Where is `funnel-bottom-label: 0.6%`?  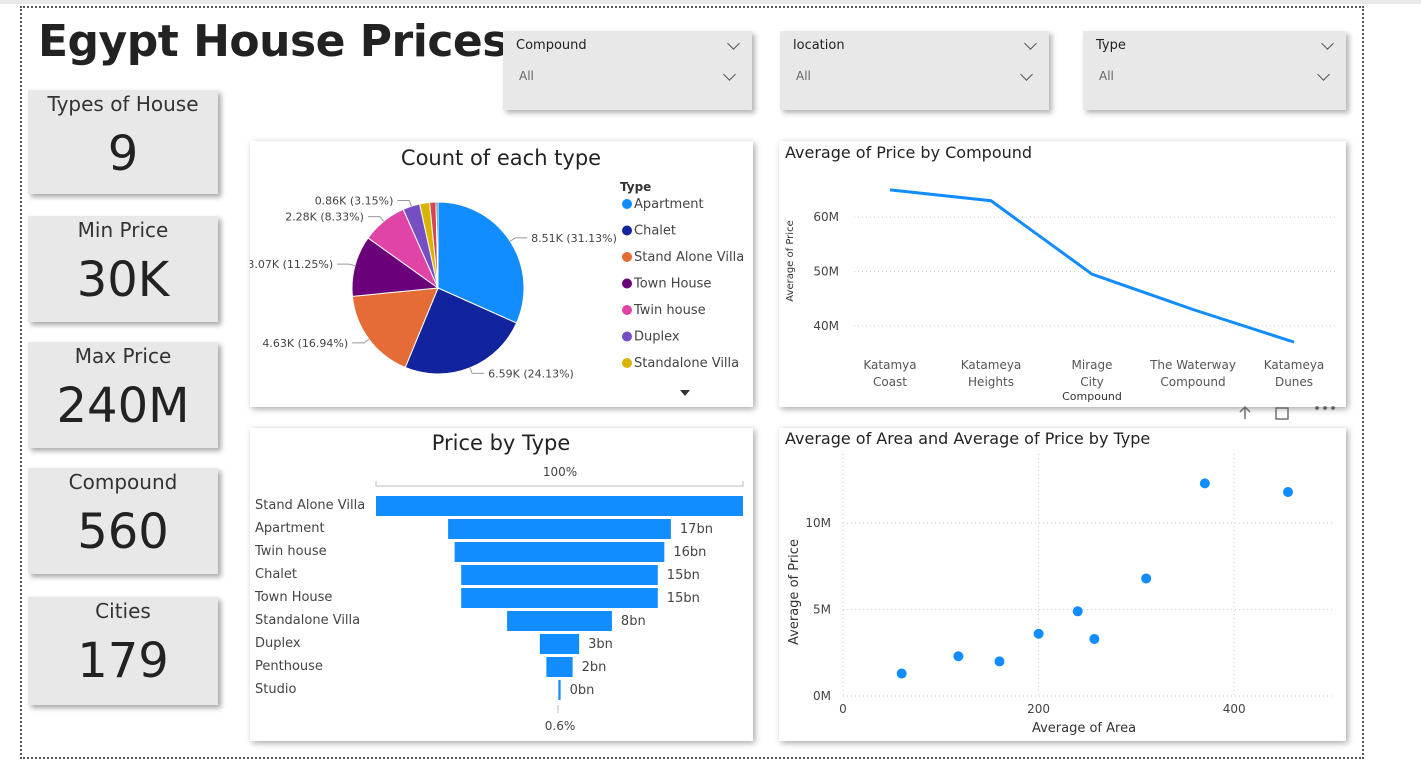
funnel-bottom-label: 0.6% is located at coordinates (560, 726).